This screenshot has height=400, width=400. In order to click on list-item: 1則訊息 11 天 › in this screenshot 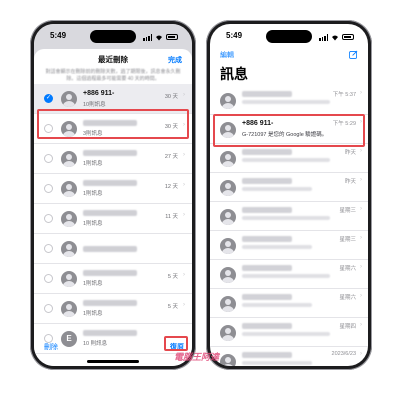, I will do `click(113, 219)`.